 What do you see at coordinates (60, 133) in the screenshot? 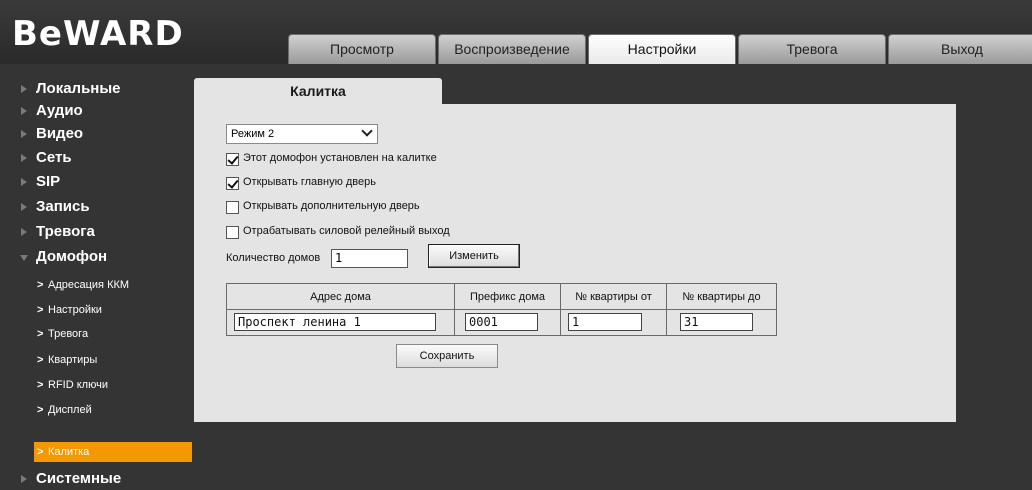
I see `sidebar-item-label: Видео` at bounding box center [60, 133].